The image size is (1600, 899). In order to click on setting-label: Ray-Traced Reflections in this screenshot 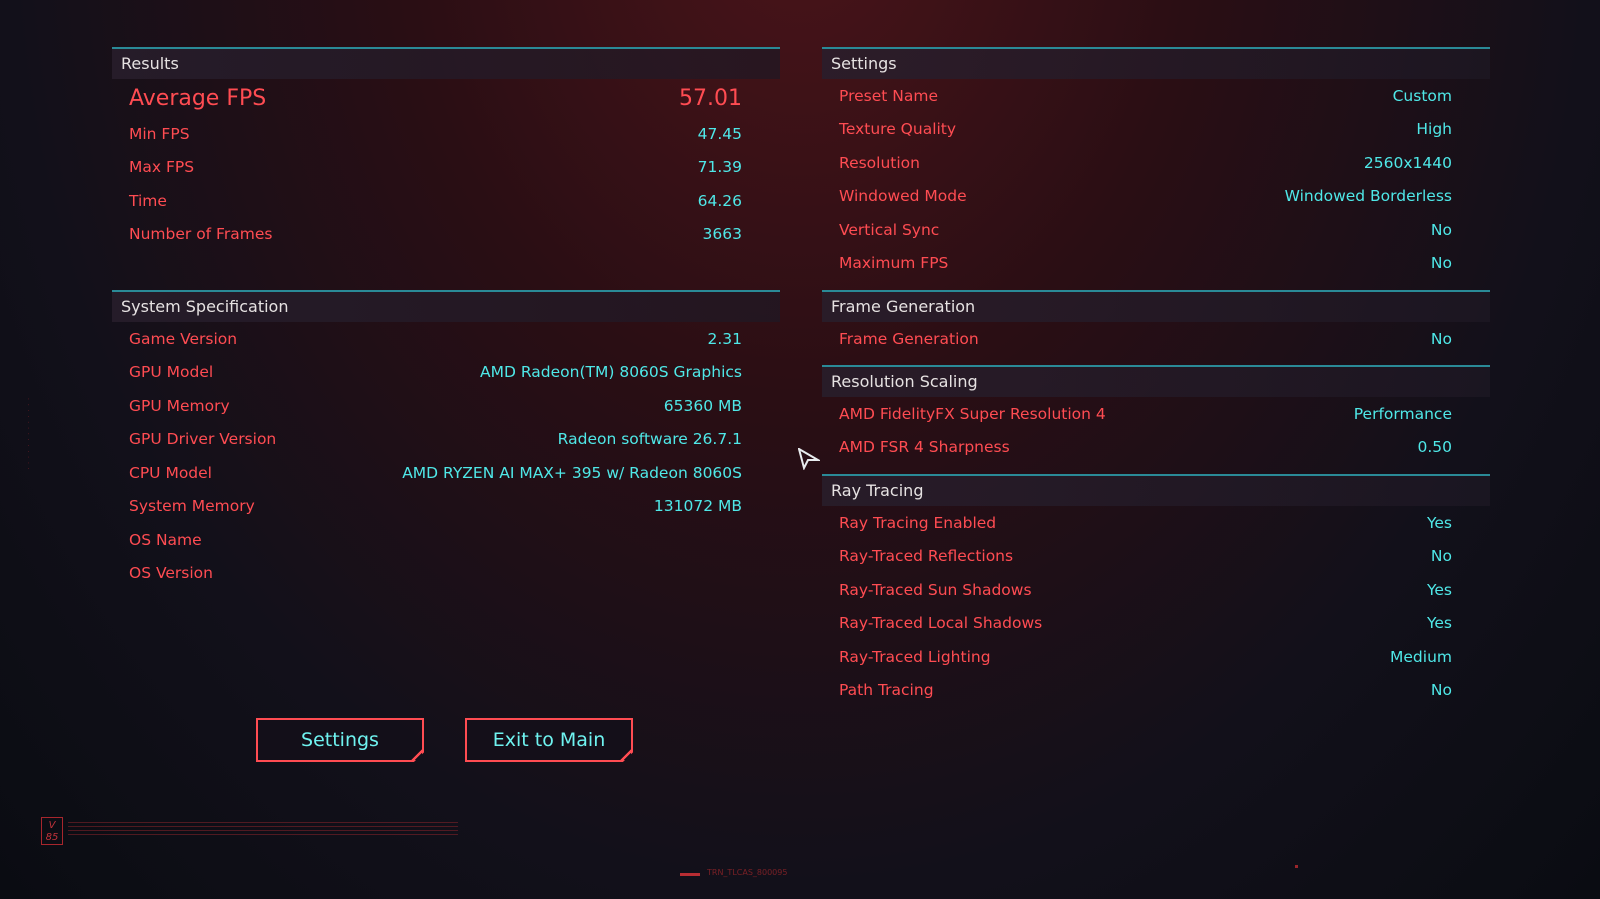, I will do `click(926, 556)`.